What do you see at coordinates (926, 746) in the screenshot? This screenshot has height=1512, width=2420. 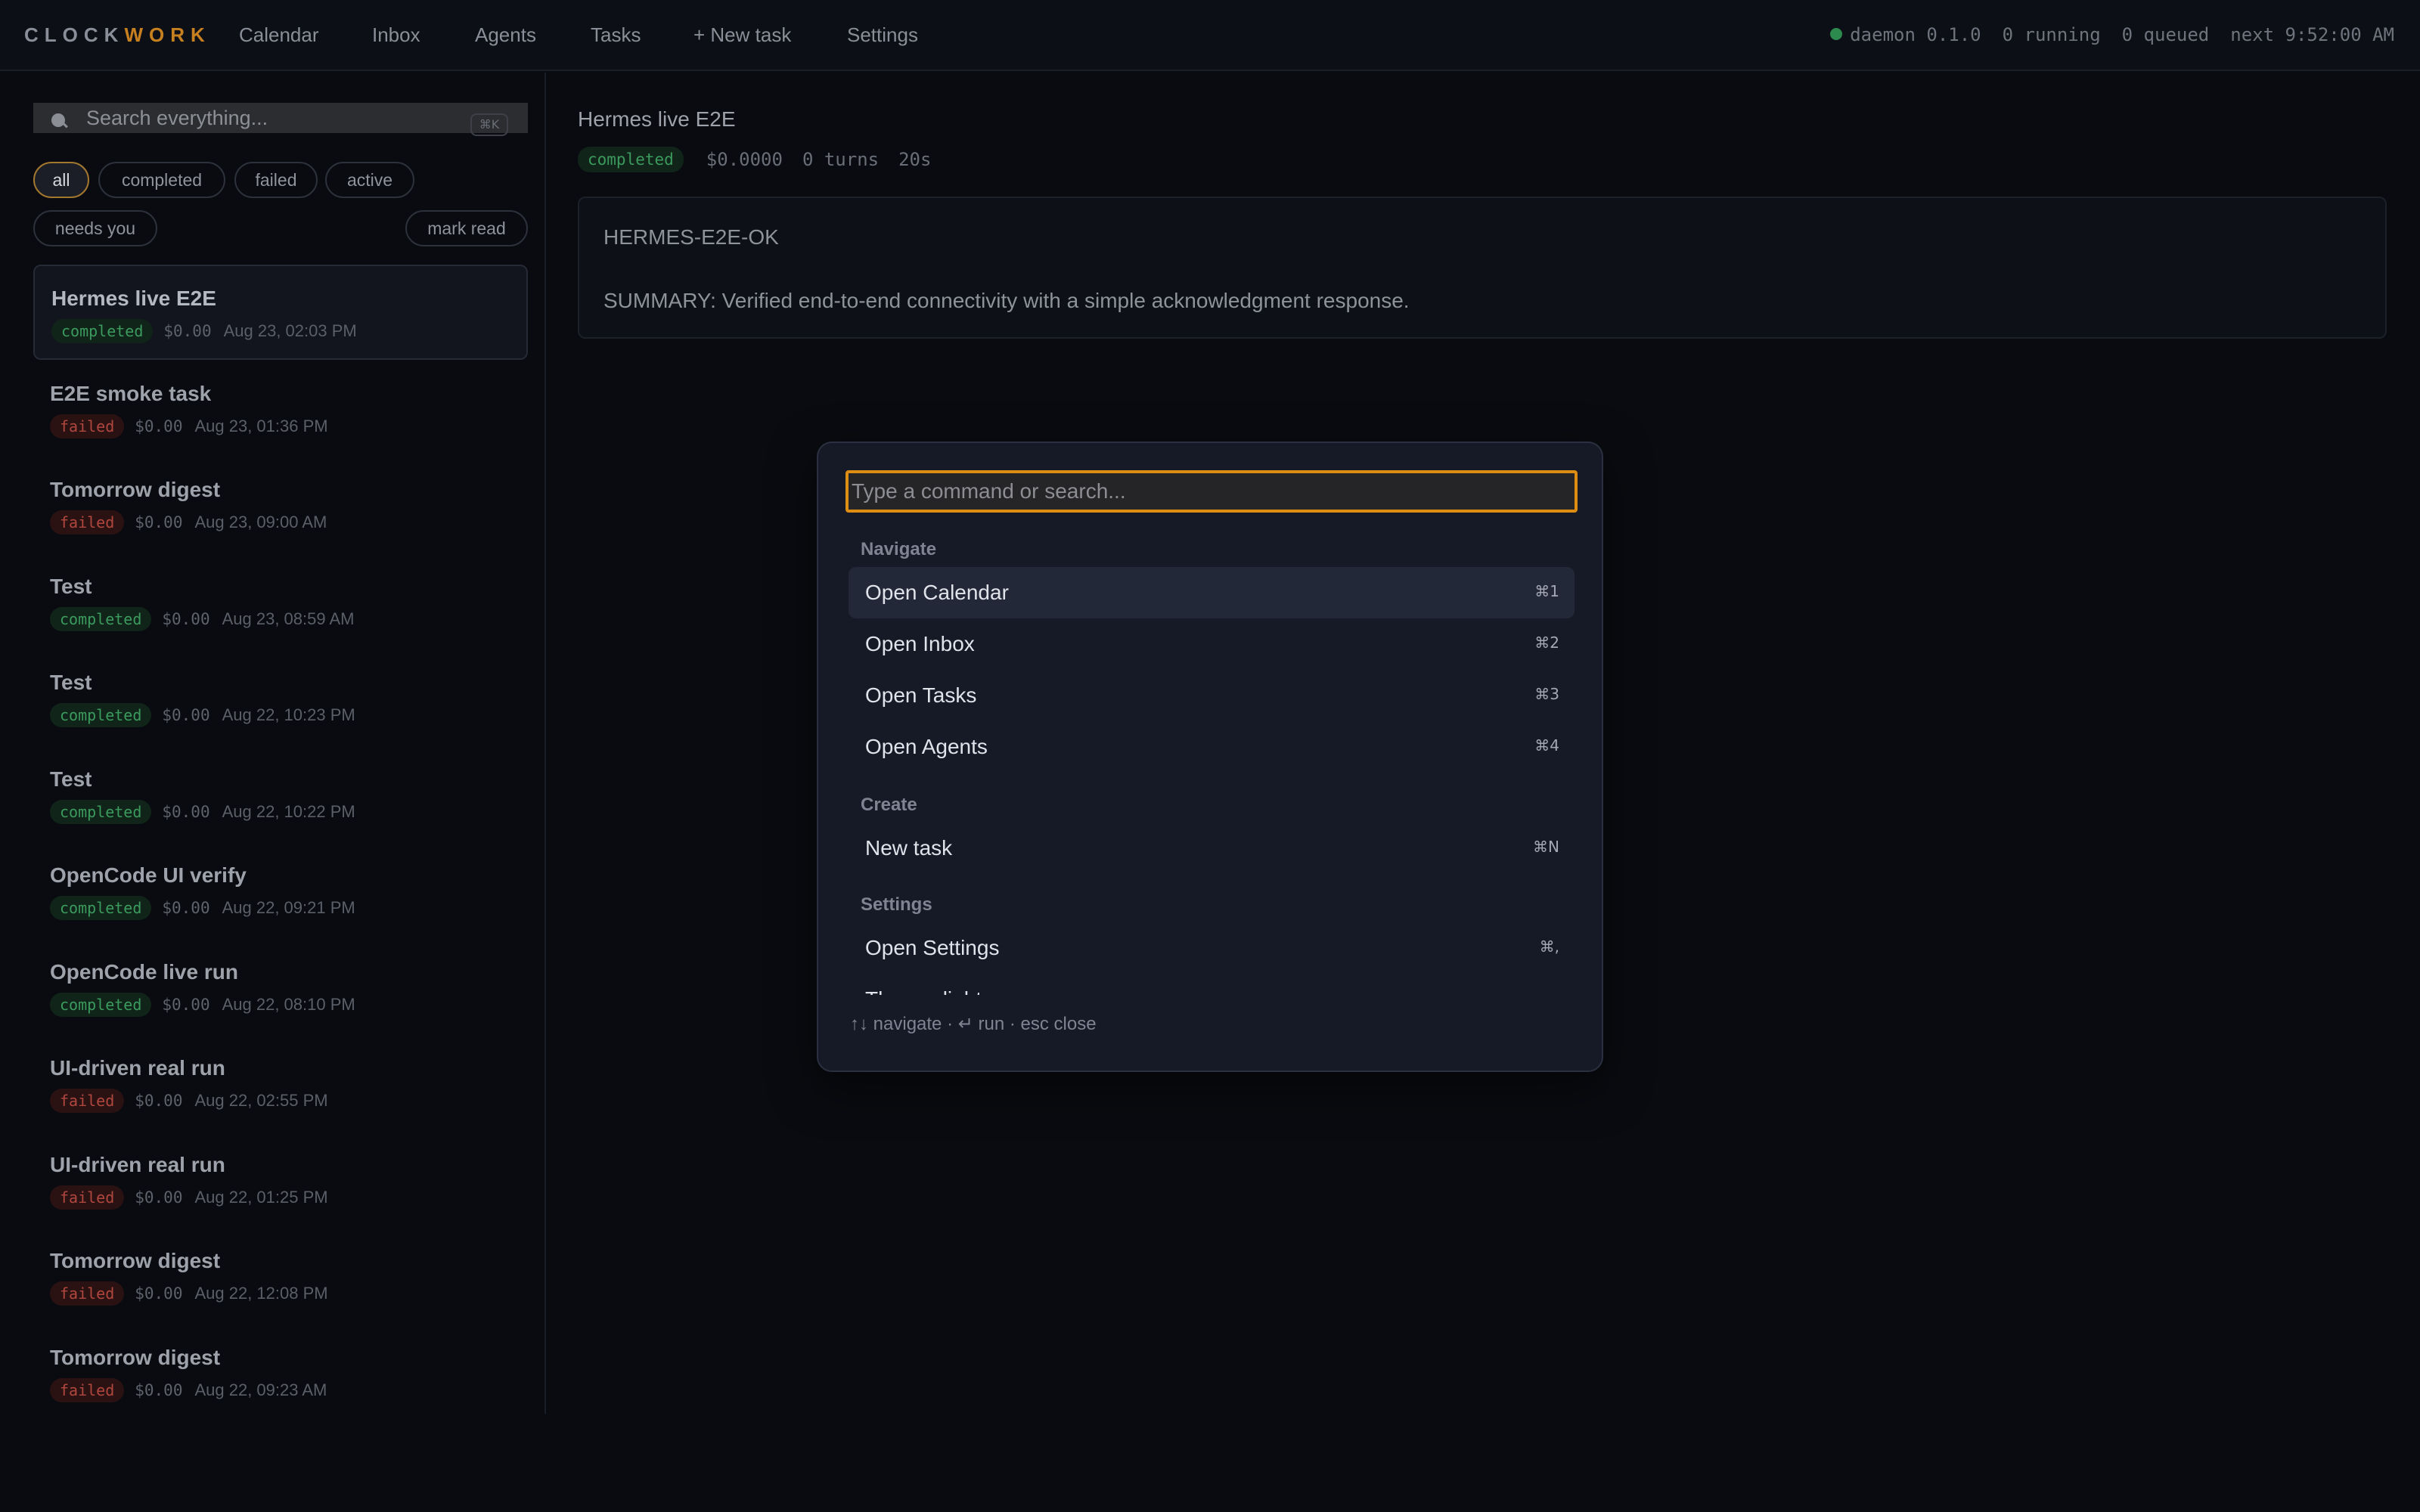 I see `command-label: Open Agents` at bounding box center [926, 746].